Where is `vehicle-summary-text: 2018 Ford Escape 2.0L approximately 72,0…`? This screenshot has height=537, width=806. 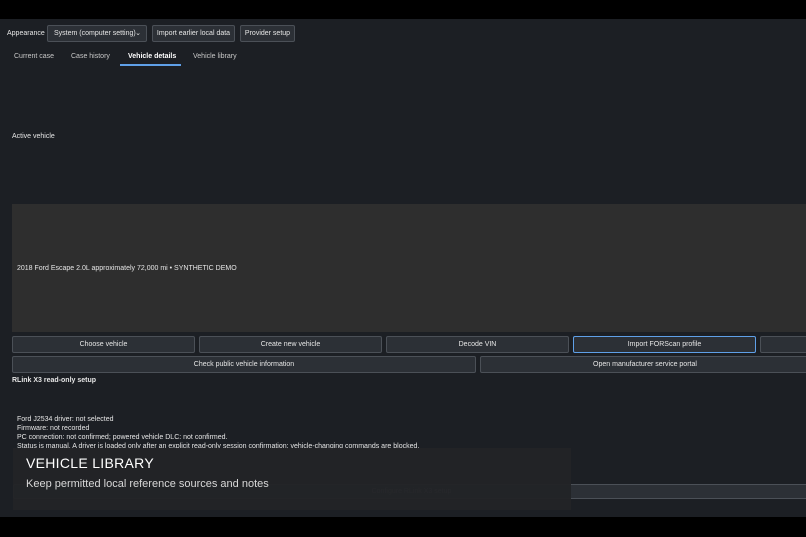 vehicle-summary-text: 2018 Ford Escape 2.0L approximately 72,0… is located at coordinates (127, 268).